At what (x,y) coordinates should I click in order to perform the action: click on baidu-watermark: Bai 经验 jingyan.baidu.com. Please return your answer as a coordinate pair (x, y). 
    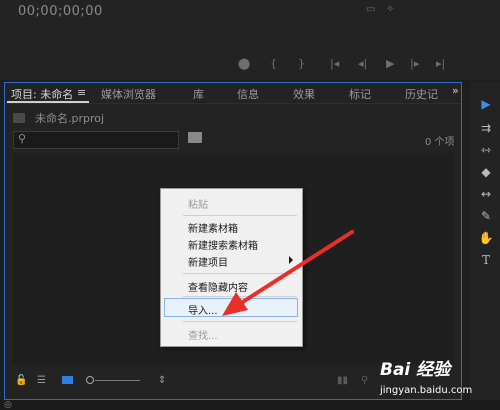
    Looking at the image, I should click on (439, 381).